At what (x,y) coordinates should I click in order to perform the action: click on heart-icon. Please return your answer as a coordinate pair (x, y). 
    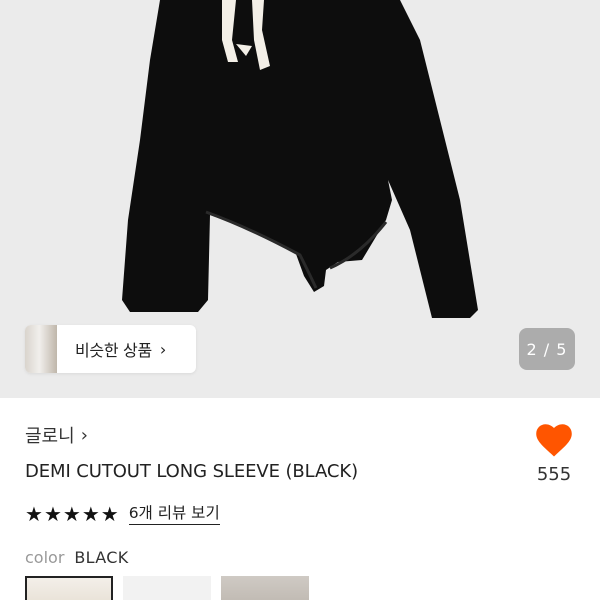
    Looking at the image, I should click on (554, 441).